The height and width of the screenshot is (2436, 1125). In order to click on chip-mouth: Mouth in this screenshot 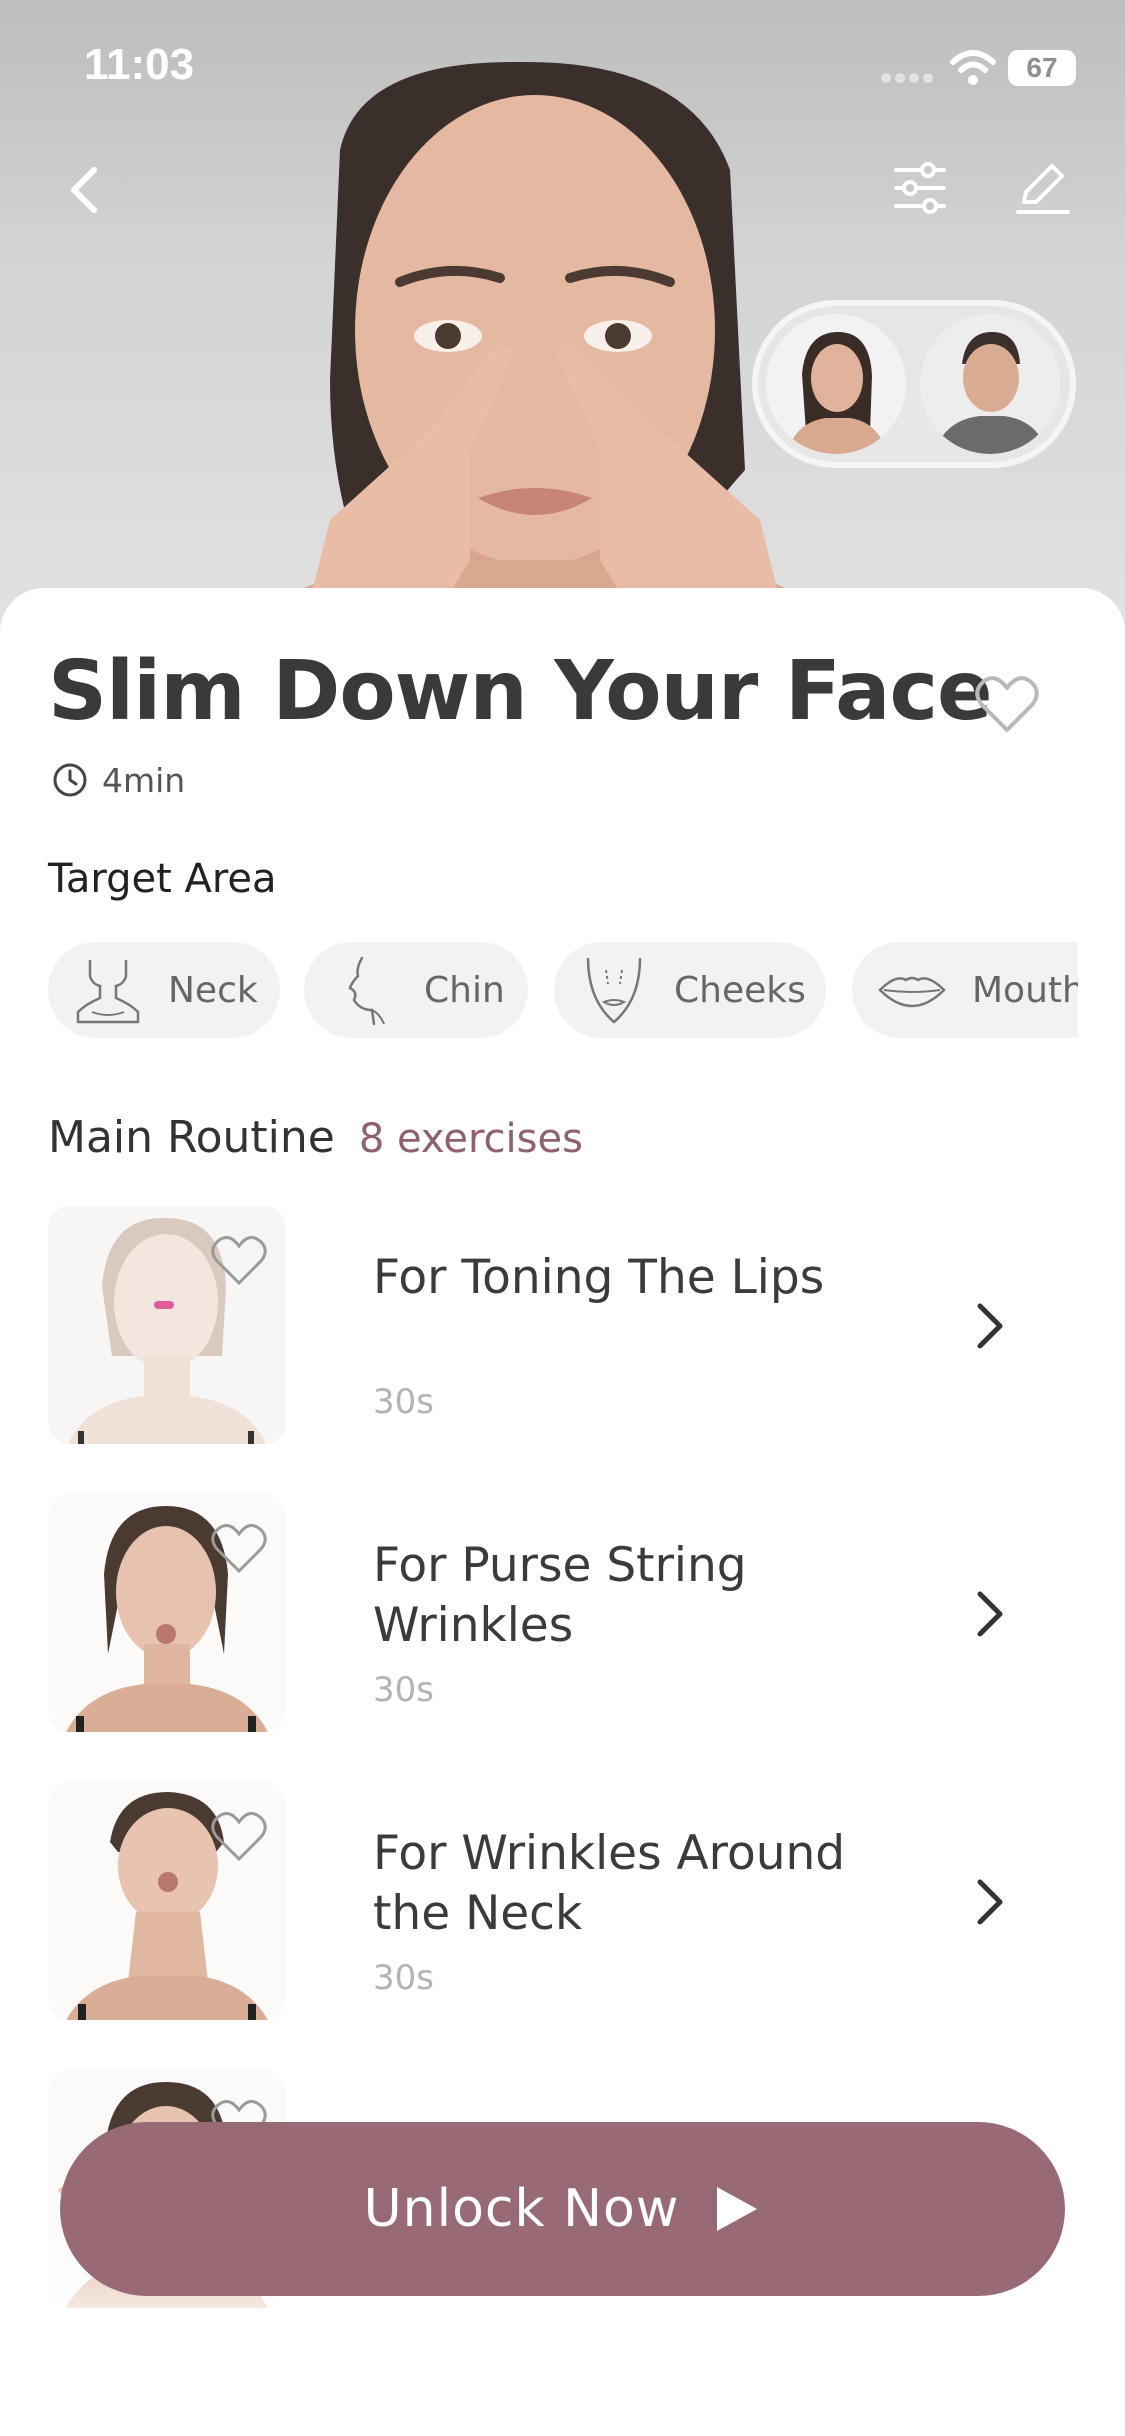, I will do `click(965, 990)`.